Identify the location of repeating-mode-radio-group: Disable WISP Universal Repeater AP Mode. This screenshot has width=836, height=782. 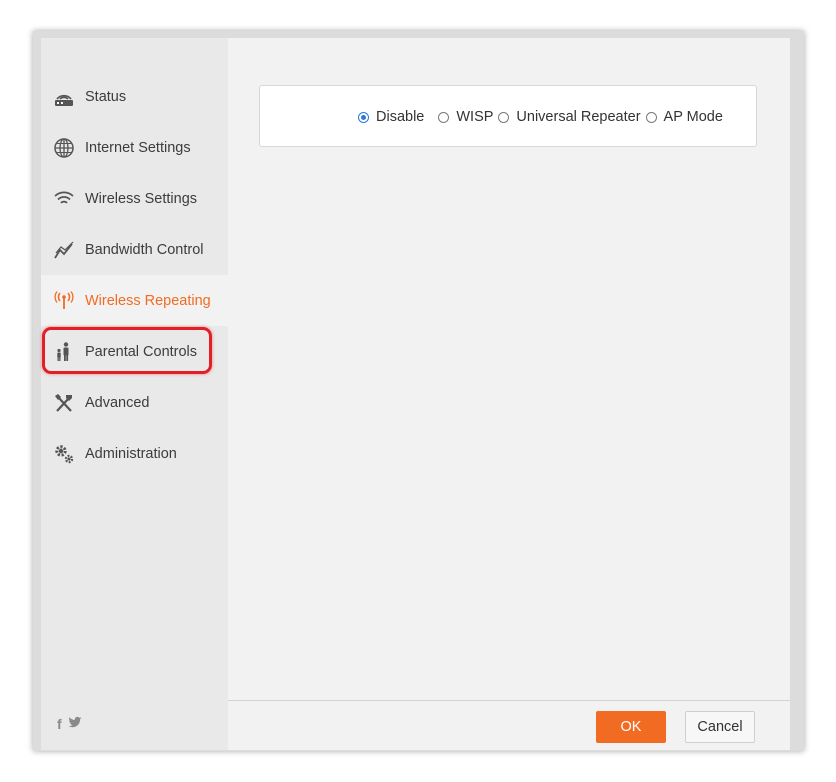
(544, 117).